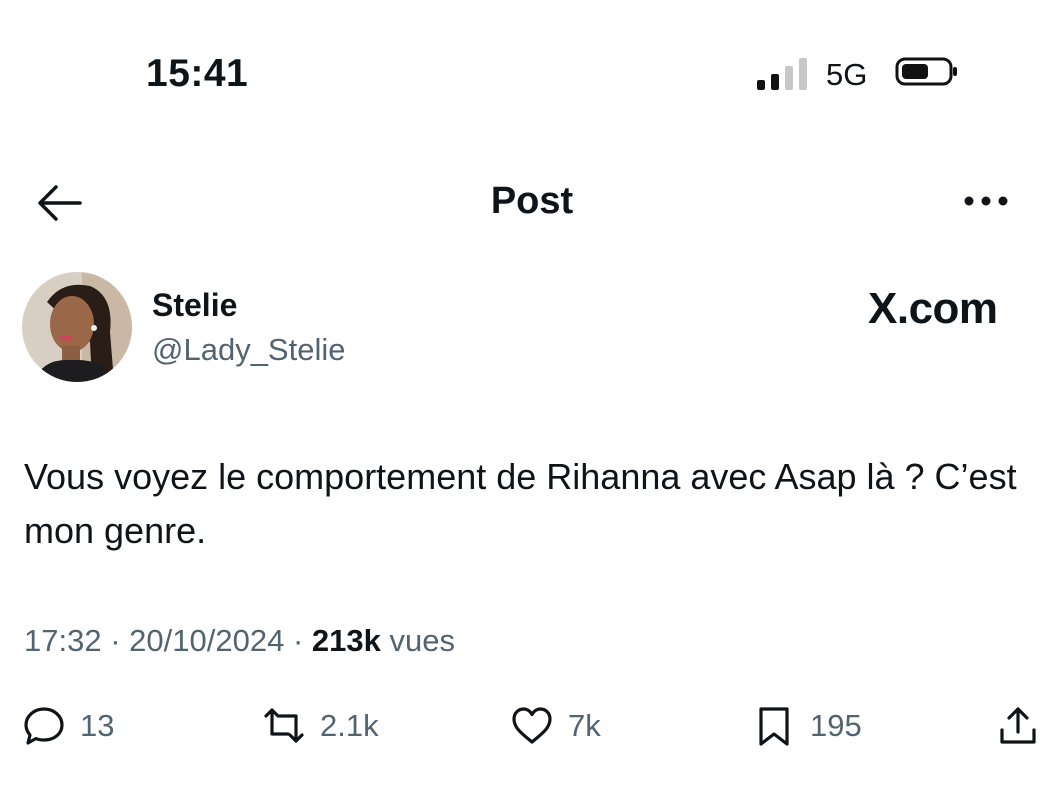 The width and height of the screenshot is (1064, 812). Describe the element at coordinates (926, 71) in the screenshot. I see `battery-icon` at that location.